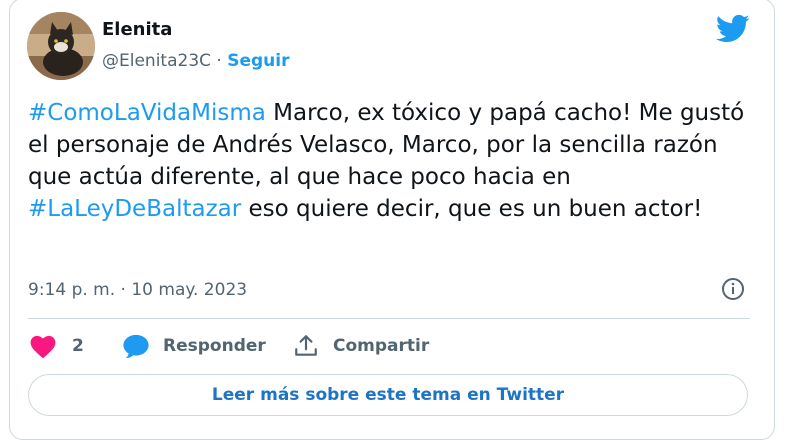 This screenshot has height=440, width=800. What do you see at coordinates (156, 61) in the screenshot?
I see `author-handle: @Elenita23C` at bounding box center [156, 61].